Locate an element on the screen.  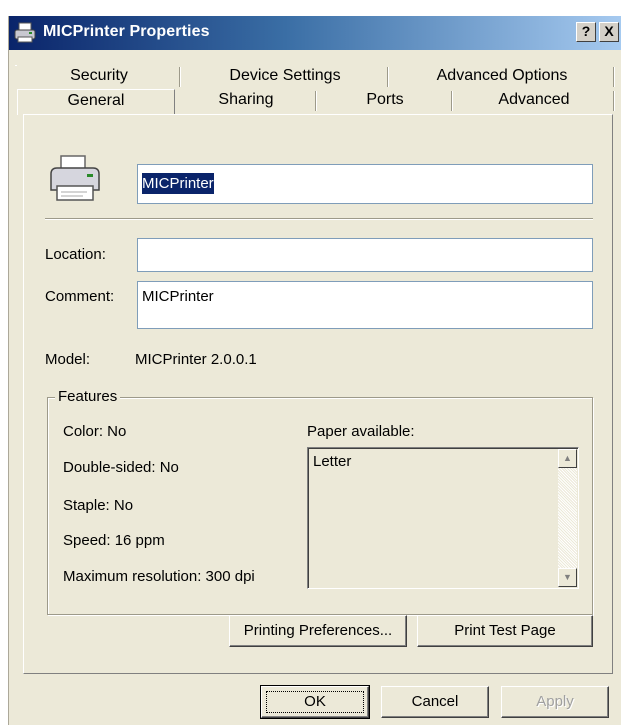
focus-rectangle is located at coordinates (315, 702).